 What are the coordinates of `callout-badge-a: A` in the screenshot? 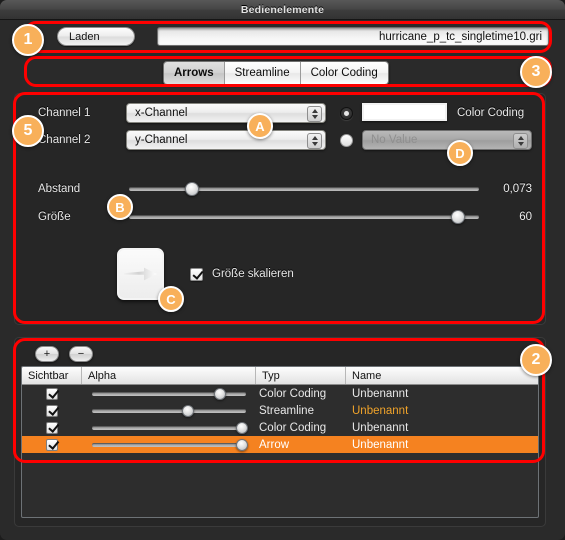 It's located at (260, 126).